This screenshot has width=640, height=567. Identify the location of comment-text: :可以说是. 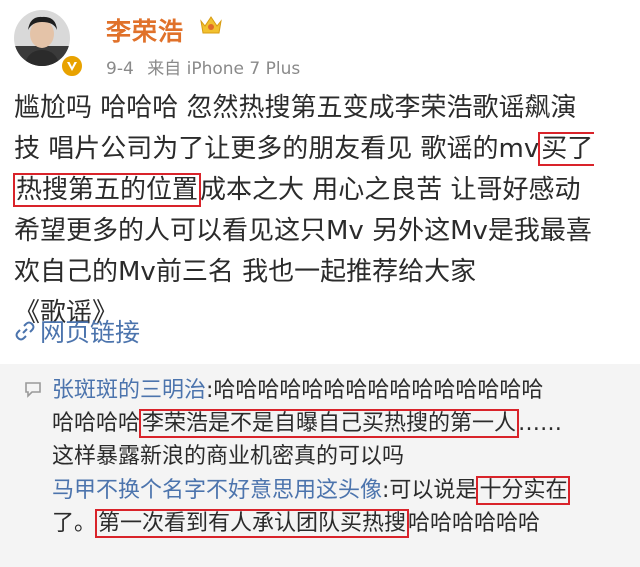
(430, 490).